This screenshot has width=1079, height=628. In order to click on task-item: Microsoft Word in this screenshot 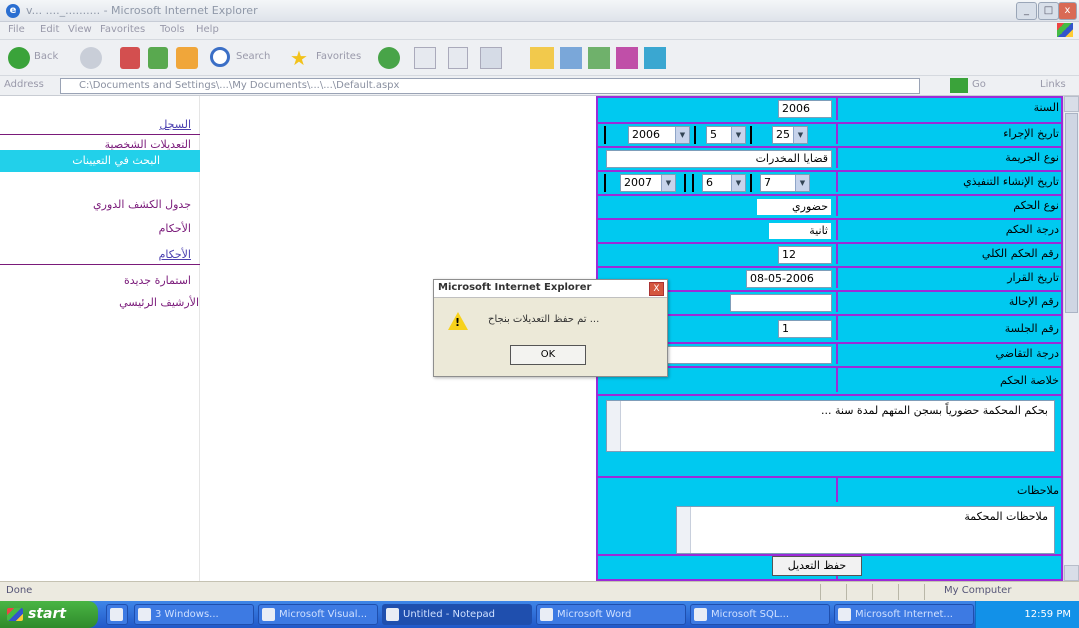, I will do `click(611, 614)`.